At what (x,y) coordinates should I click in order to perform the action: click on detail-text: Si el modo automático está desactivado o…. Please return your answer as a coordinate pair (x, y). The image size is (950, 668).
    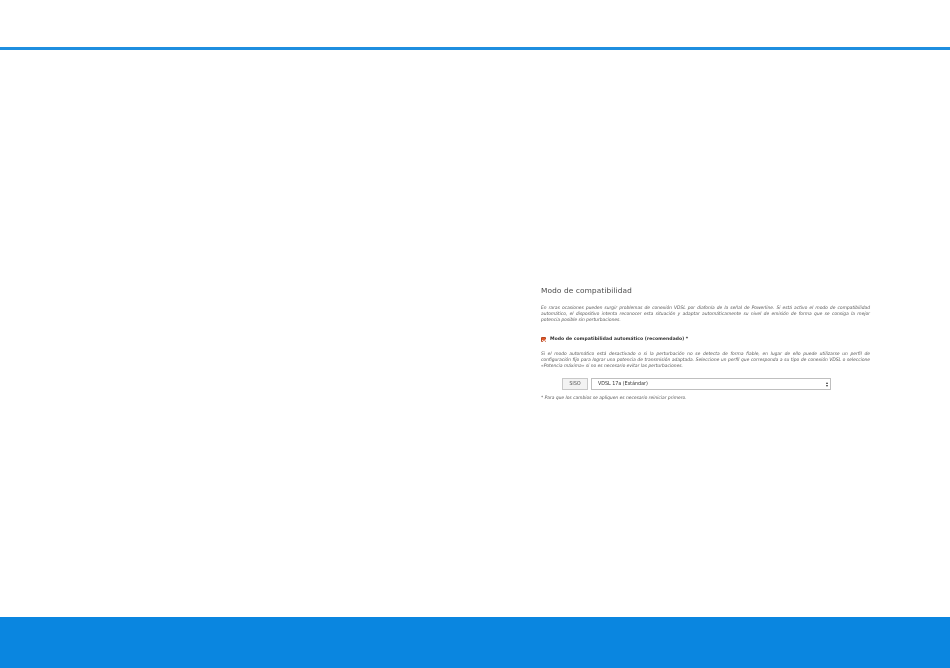
    Looking at the image, I should click on (705, 360).